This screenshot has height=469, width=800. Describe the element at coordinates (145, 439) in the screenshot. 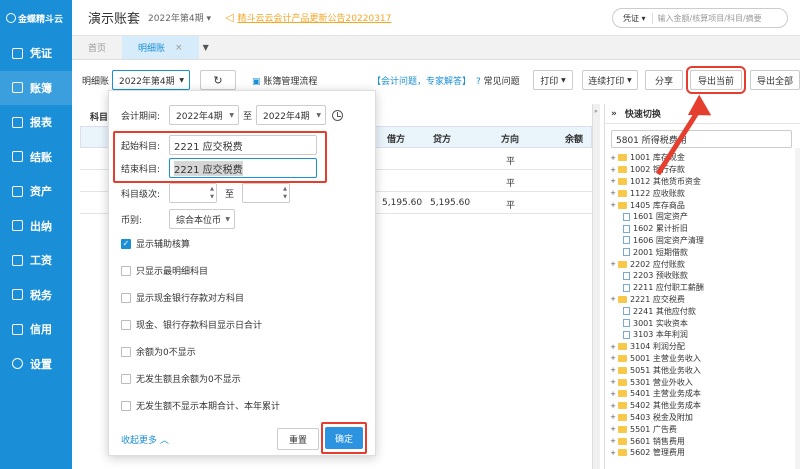

I see `collapse-more-link: 收起更多 ︿` at that location.